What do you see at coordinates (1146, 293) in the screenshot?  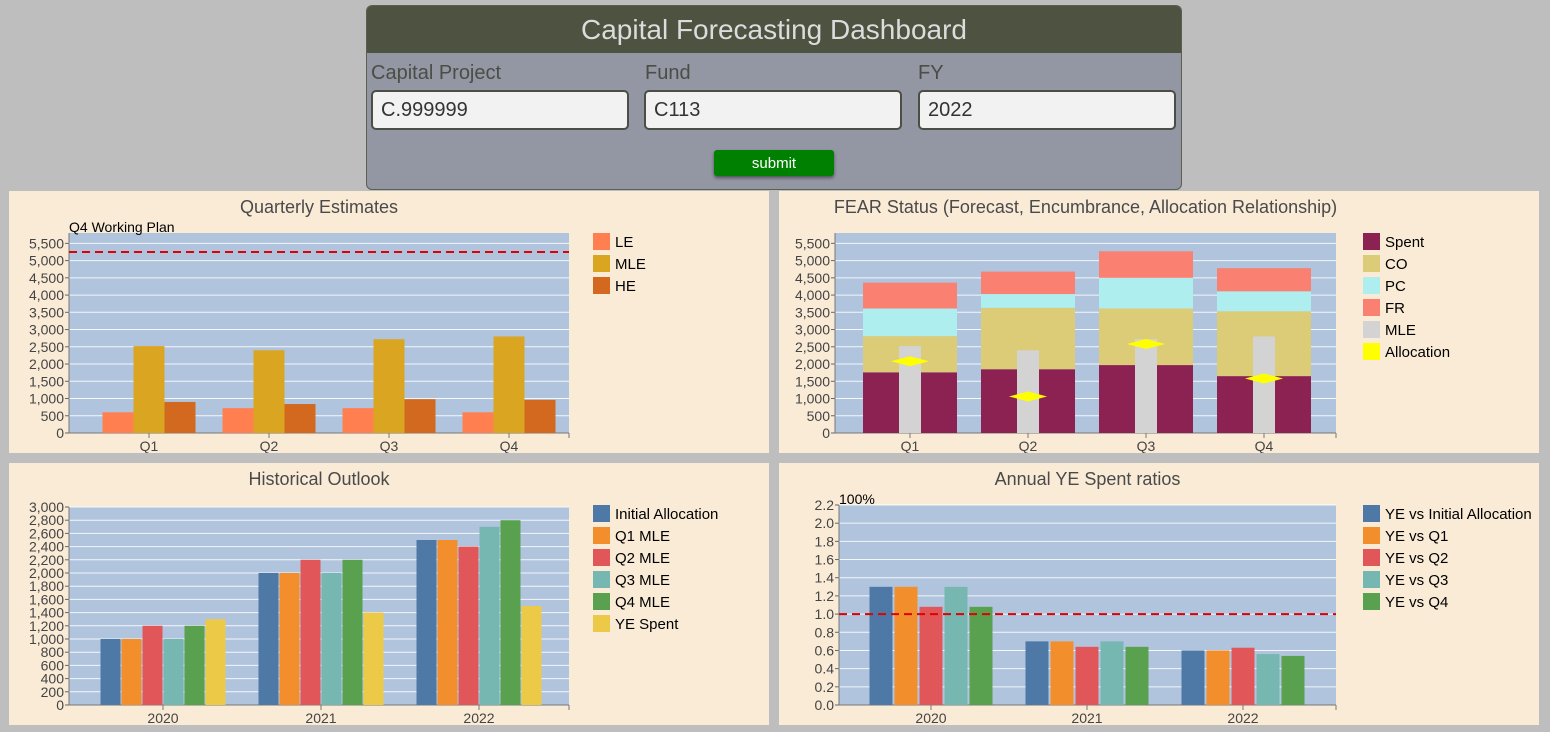 I see `bar-pc-q3` at bounding box center [1146, 293].